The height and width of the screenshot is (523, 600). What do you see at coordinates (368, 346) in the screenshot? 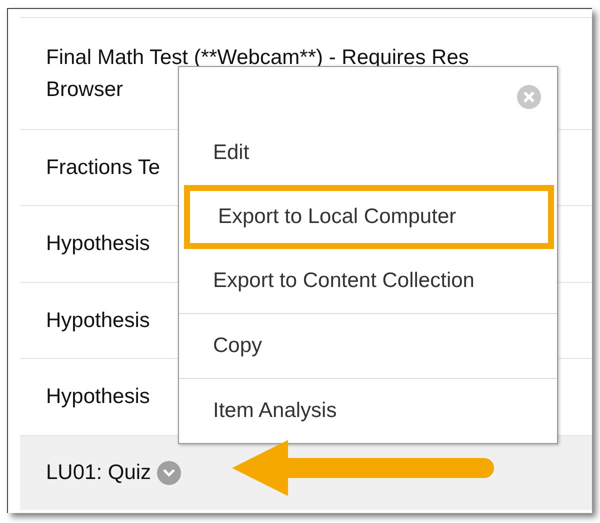
I see `menu-item: Copy` at bounding box center [368, 346].